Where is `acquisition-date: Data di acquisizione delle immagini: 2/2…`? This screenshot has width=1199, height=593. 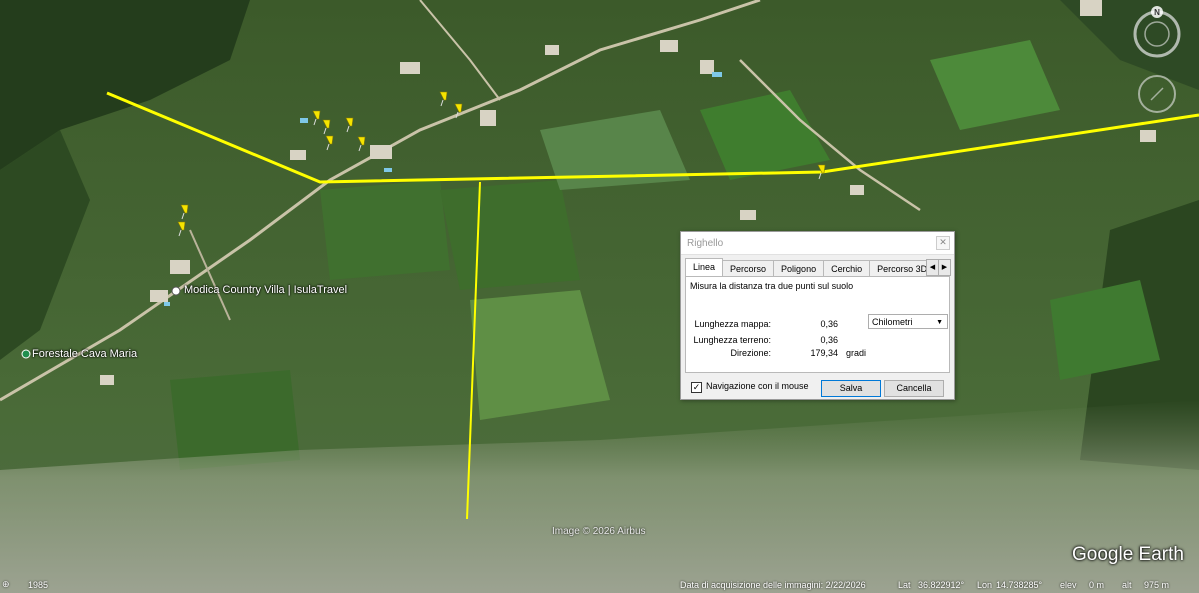
acquisition-date: Data di acquisizione delle immagini: 2/2… is located at coordinates (773, 585).